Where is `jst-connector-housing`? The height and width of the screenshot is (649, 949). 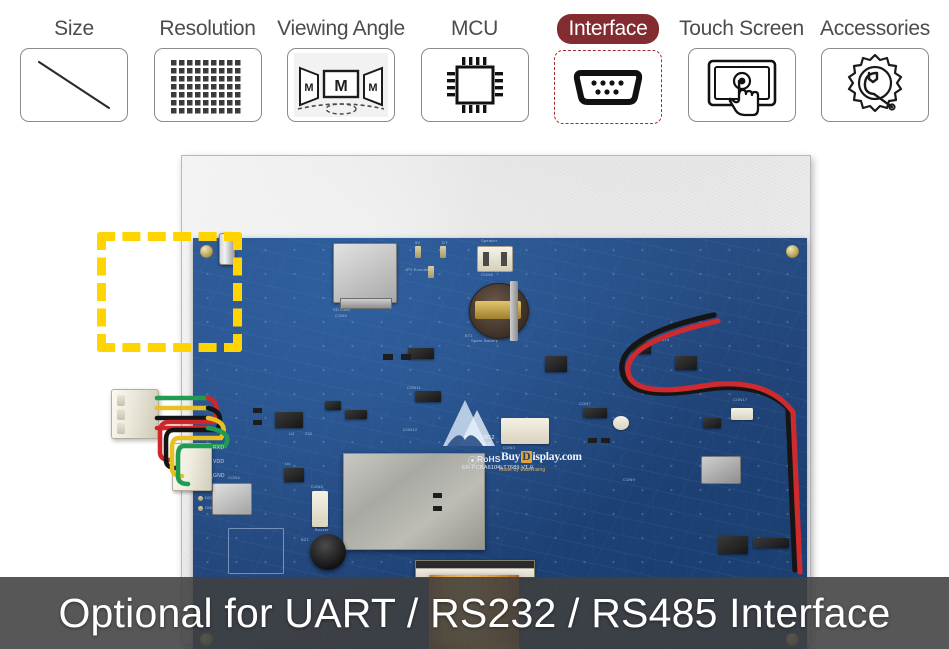
jst-connector-housing is located at coordinates (135, 414).